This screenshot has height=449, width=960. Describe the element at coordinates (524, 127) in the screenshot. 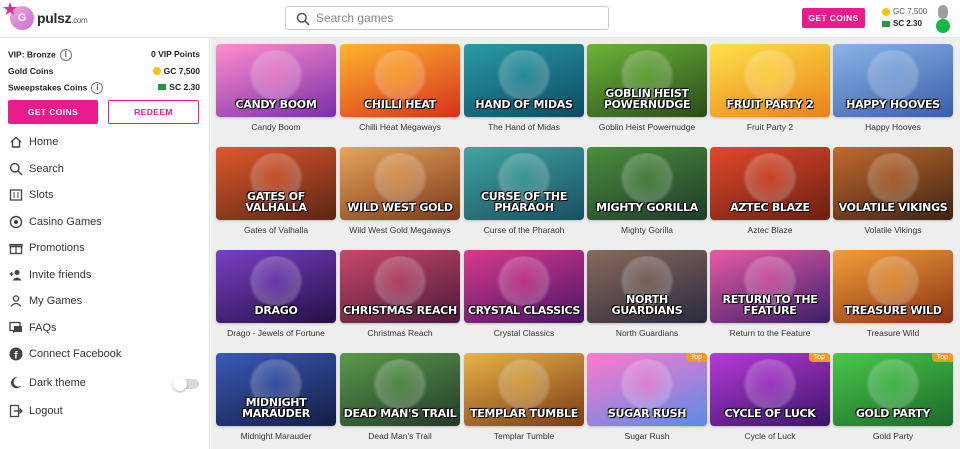

I see `game-name: The Hand of Midas` at that location.